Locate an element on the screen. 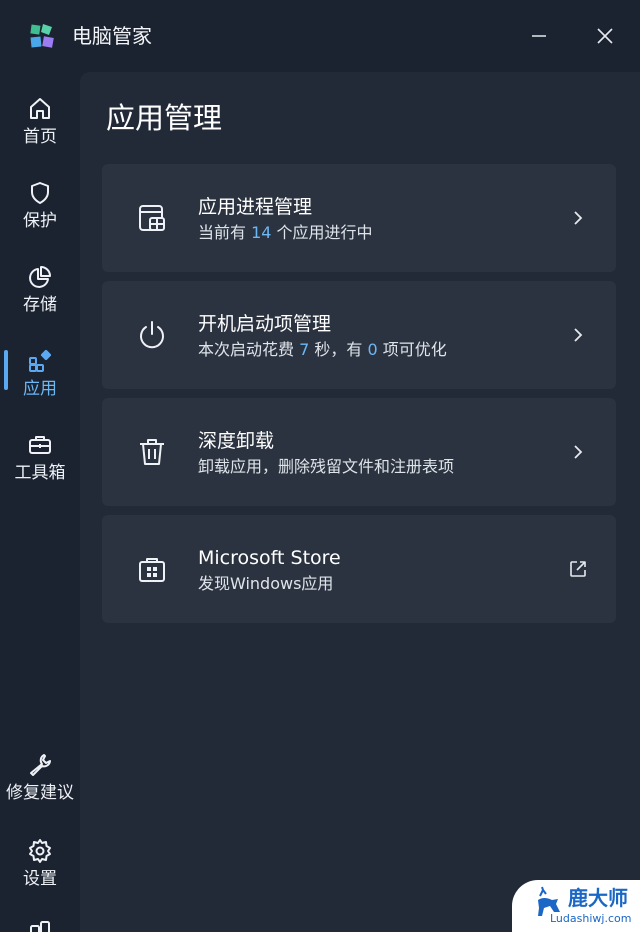 This screenshot has width=640, height=932. sidebar-item-protect: 保护 is located at coordinates (40, 206).